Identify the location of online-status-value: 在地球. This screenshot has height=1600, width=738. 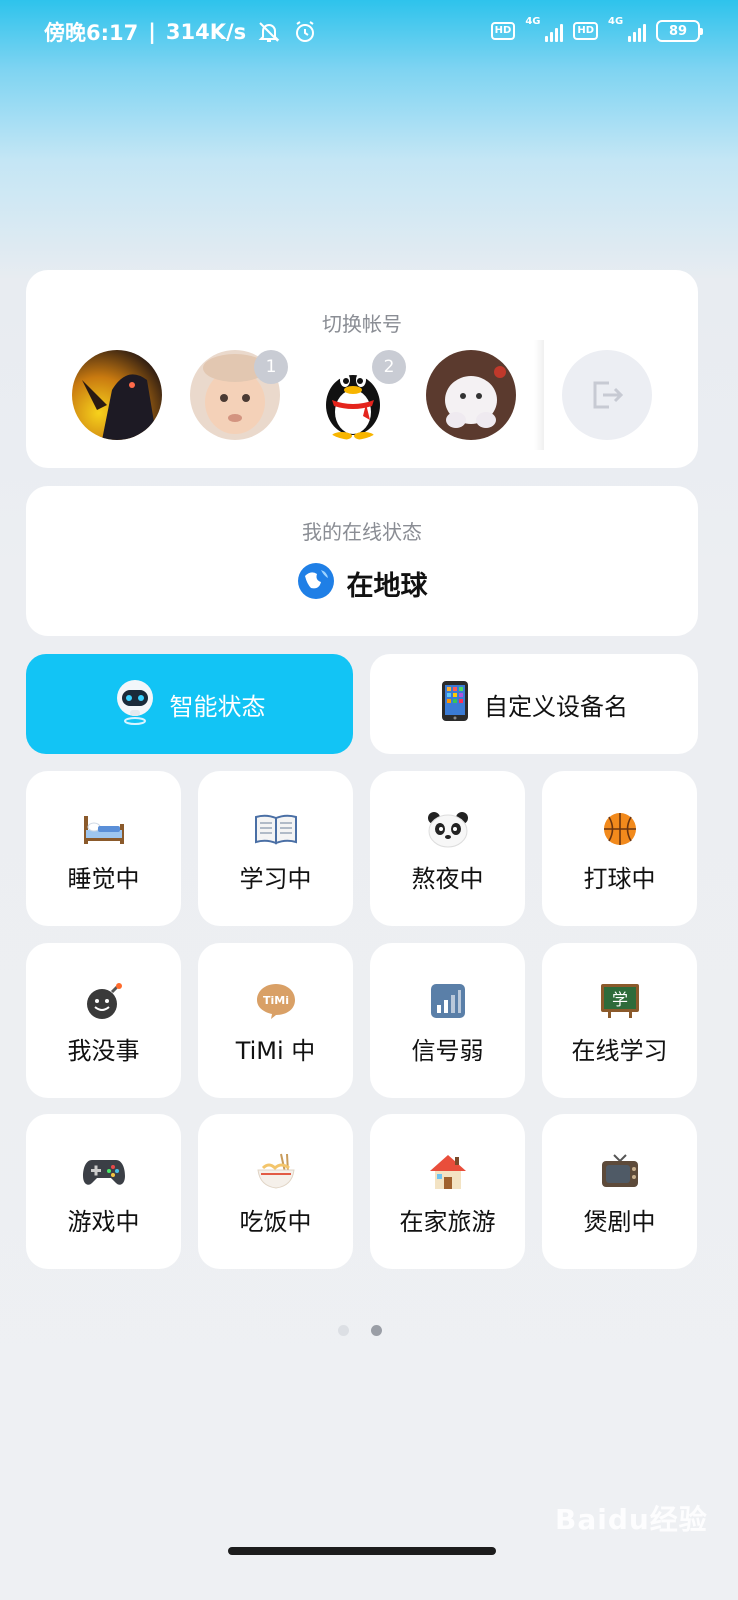
(387, 586).